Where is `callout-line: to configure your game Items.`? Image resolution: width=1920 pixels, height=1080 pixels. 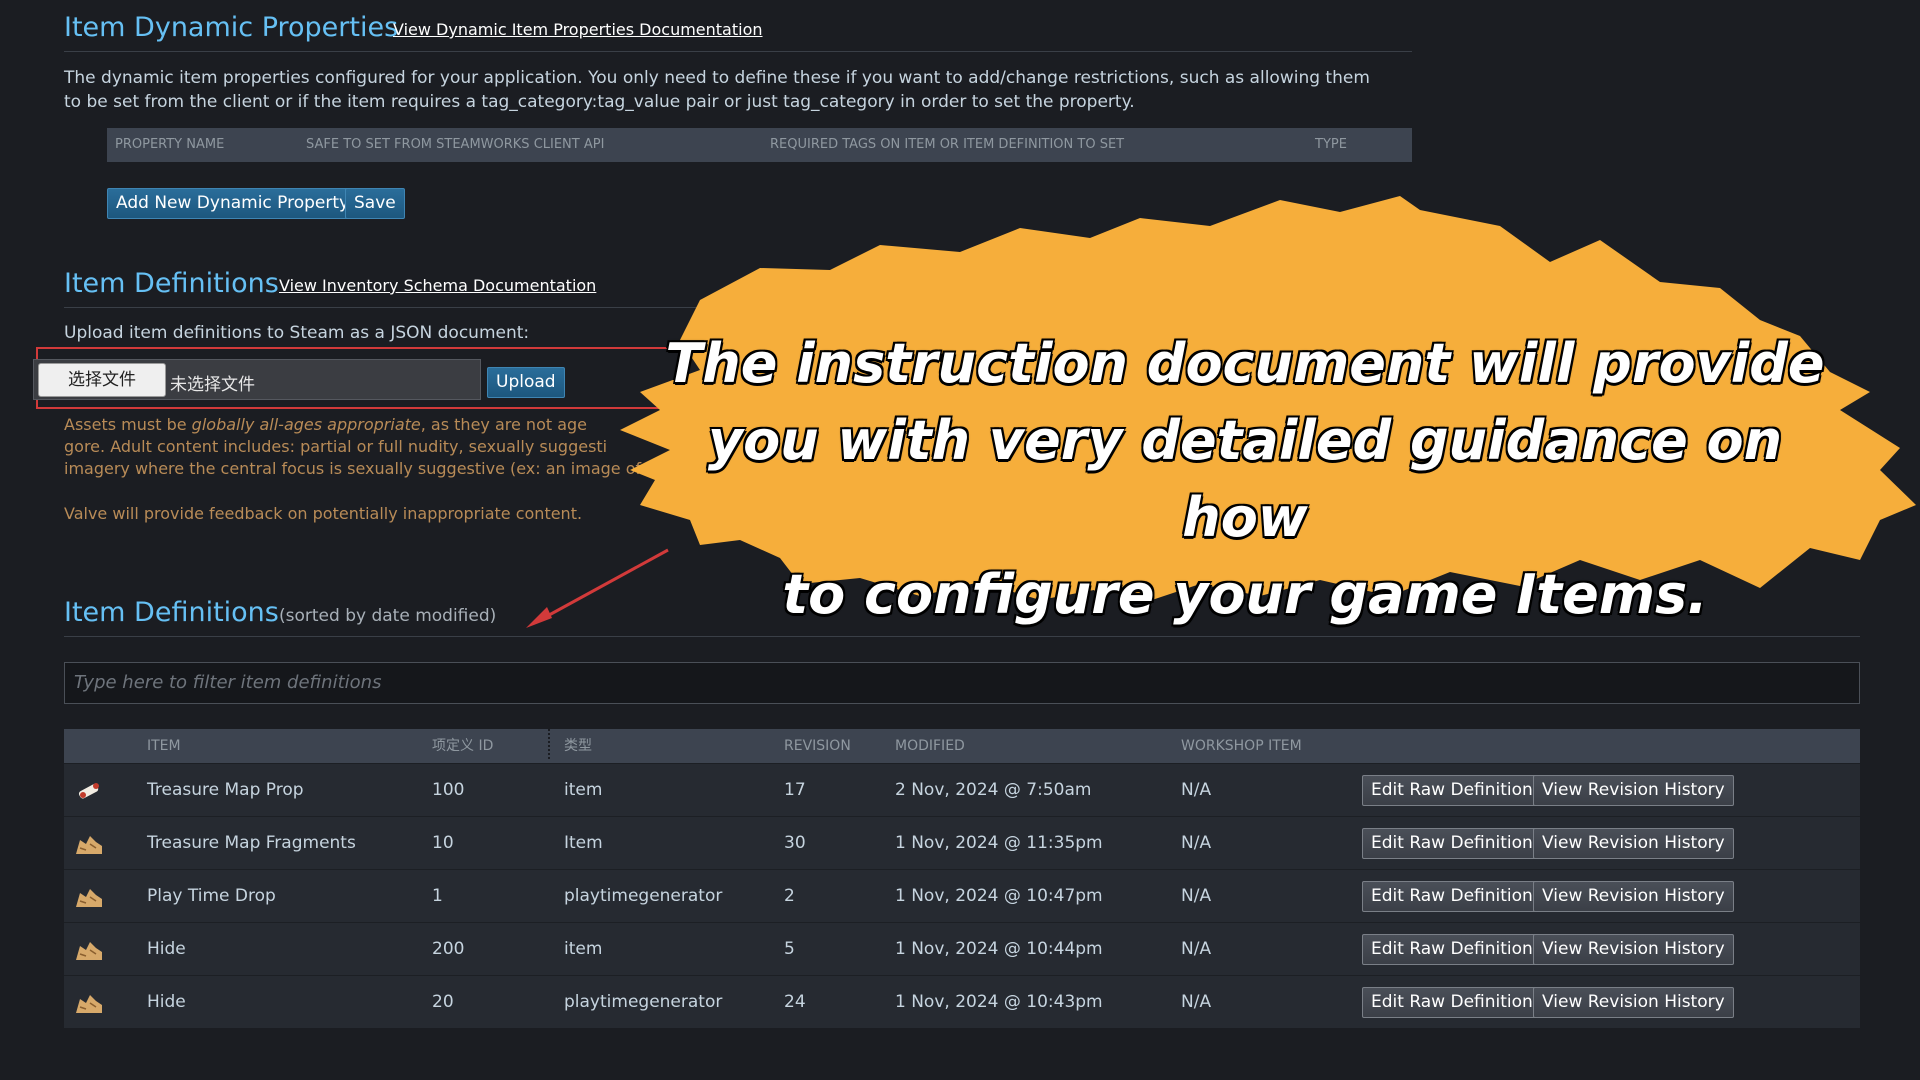
callout-line: to configure your game Items. is located at coordinates (1245, 594).